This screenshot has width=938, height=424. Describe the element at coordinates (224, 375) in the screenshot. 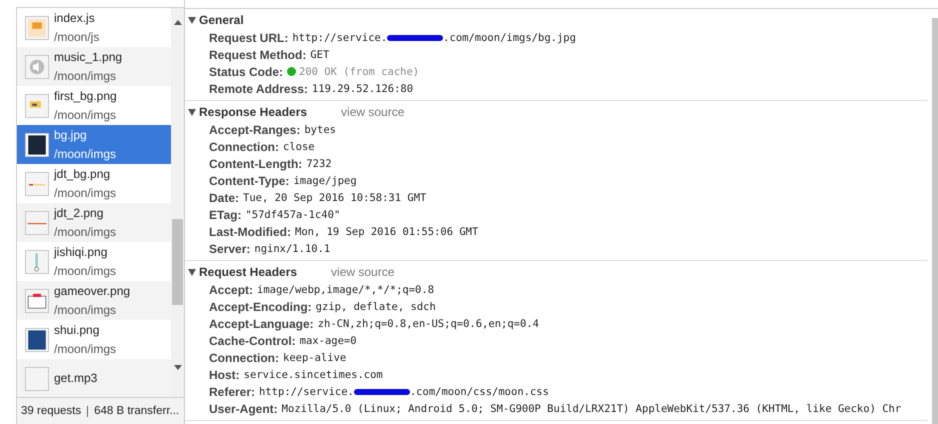

I see `header-name: Host:` at that location.